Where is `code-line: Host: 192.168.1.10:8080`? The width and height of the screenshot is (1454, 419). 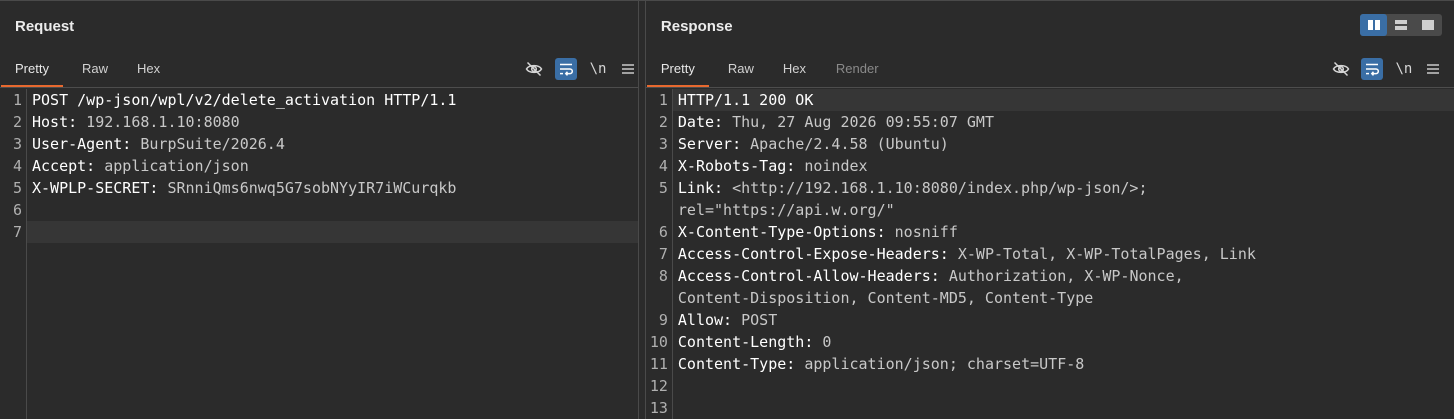
code-line: Host: 192.168.1.10:8080 is located at coordinates (335, 122).